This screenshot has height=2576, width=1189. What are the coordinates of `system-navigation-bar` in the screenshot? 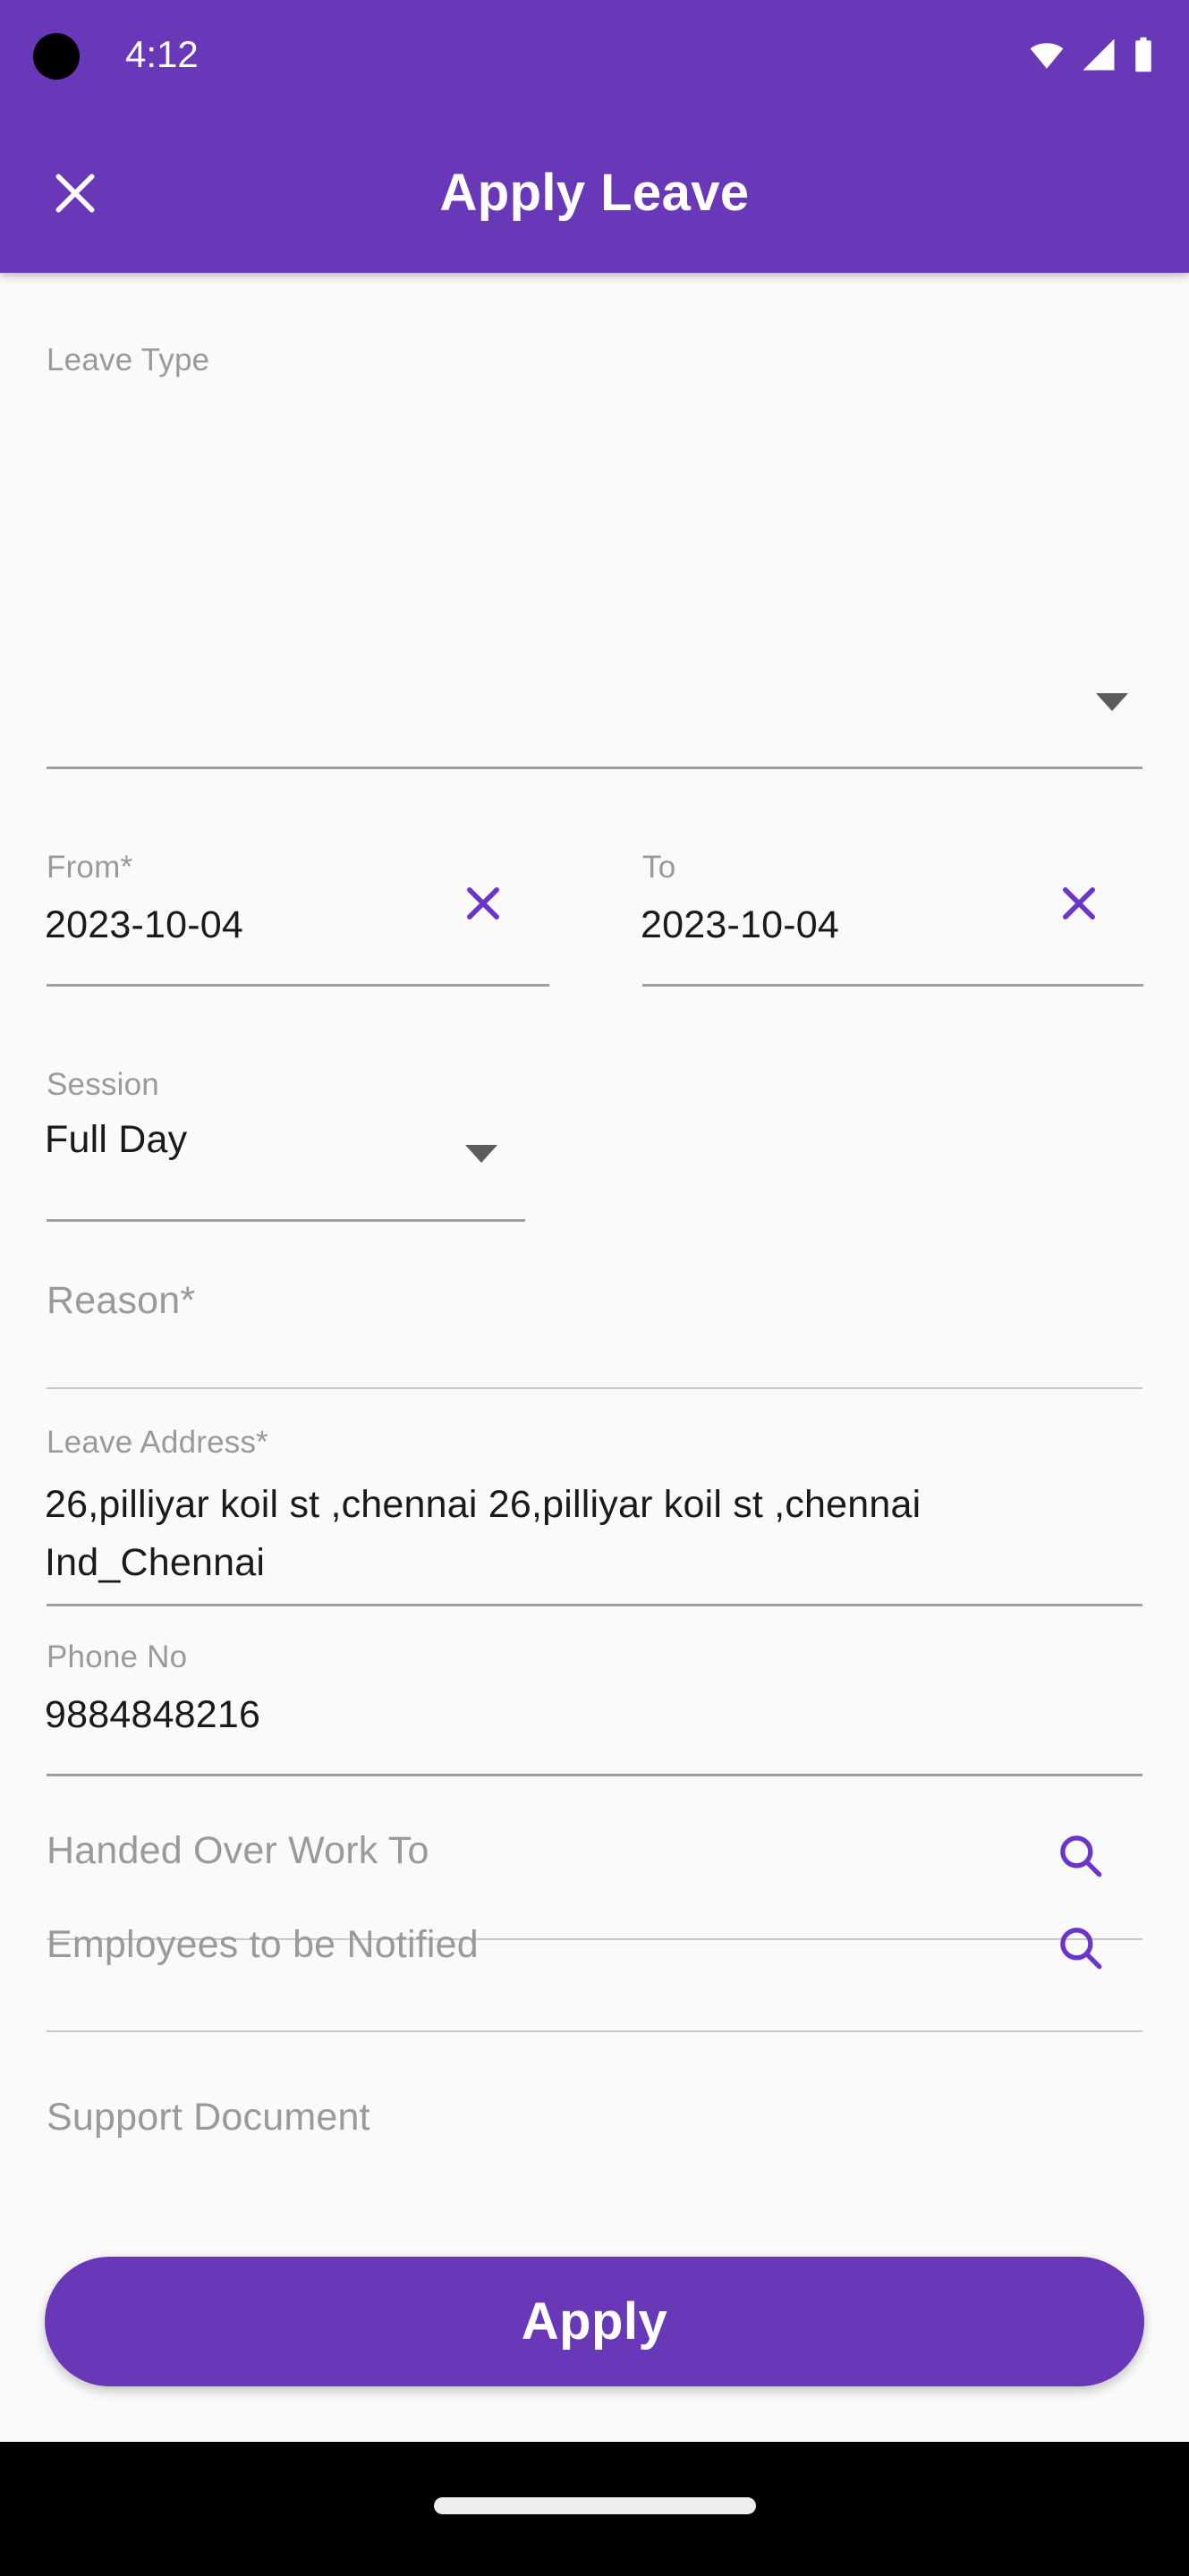 It's located at (594, 2509).